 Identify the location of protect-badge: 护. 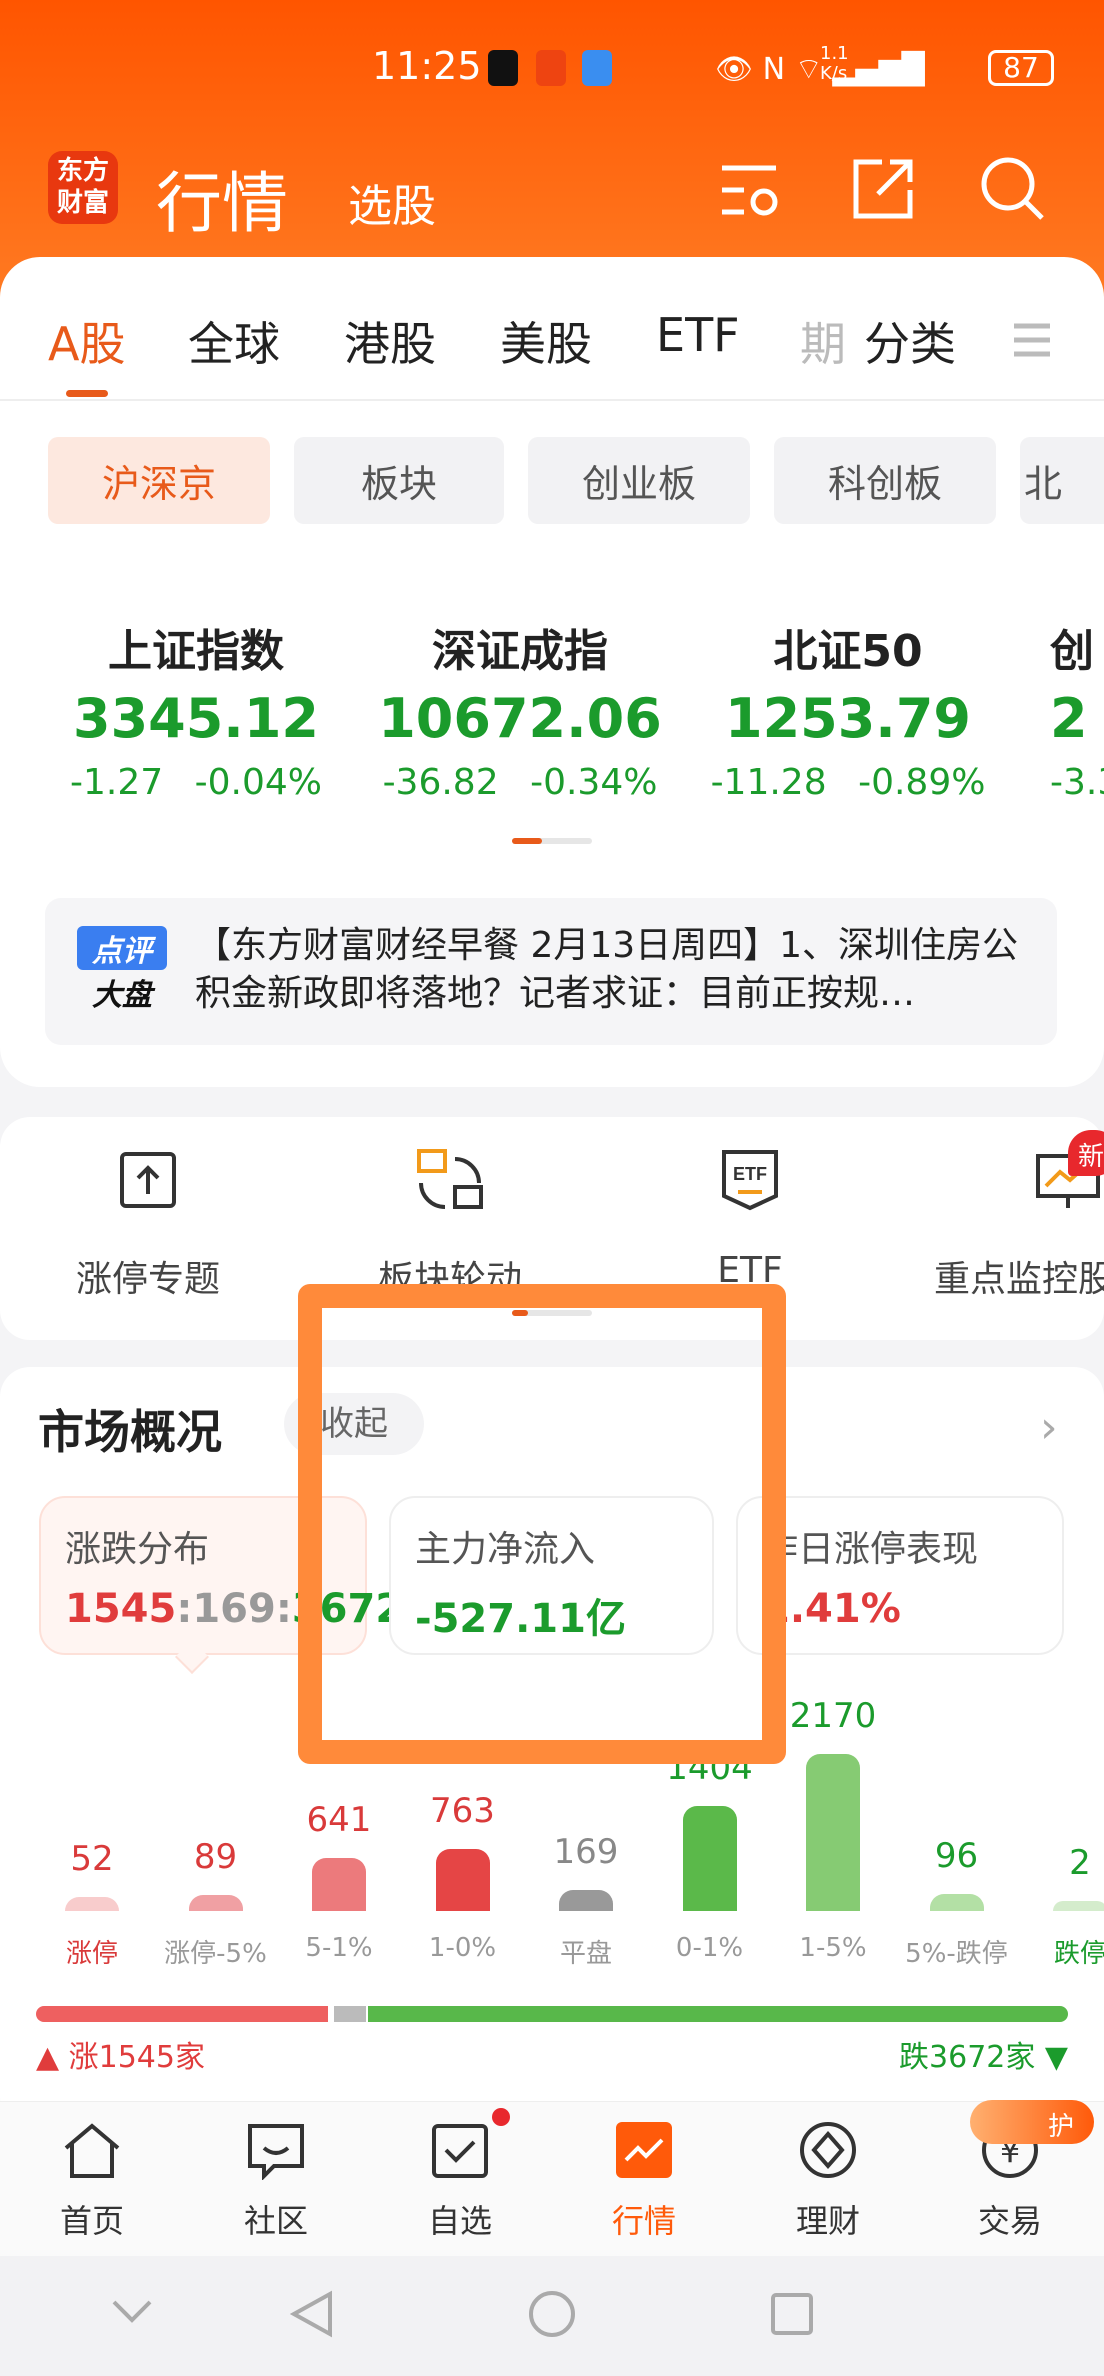
(1032, 2122).